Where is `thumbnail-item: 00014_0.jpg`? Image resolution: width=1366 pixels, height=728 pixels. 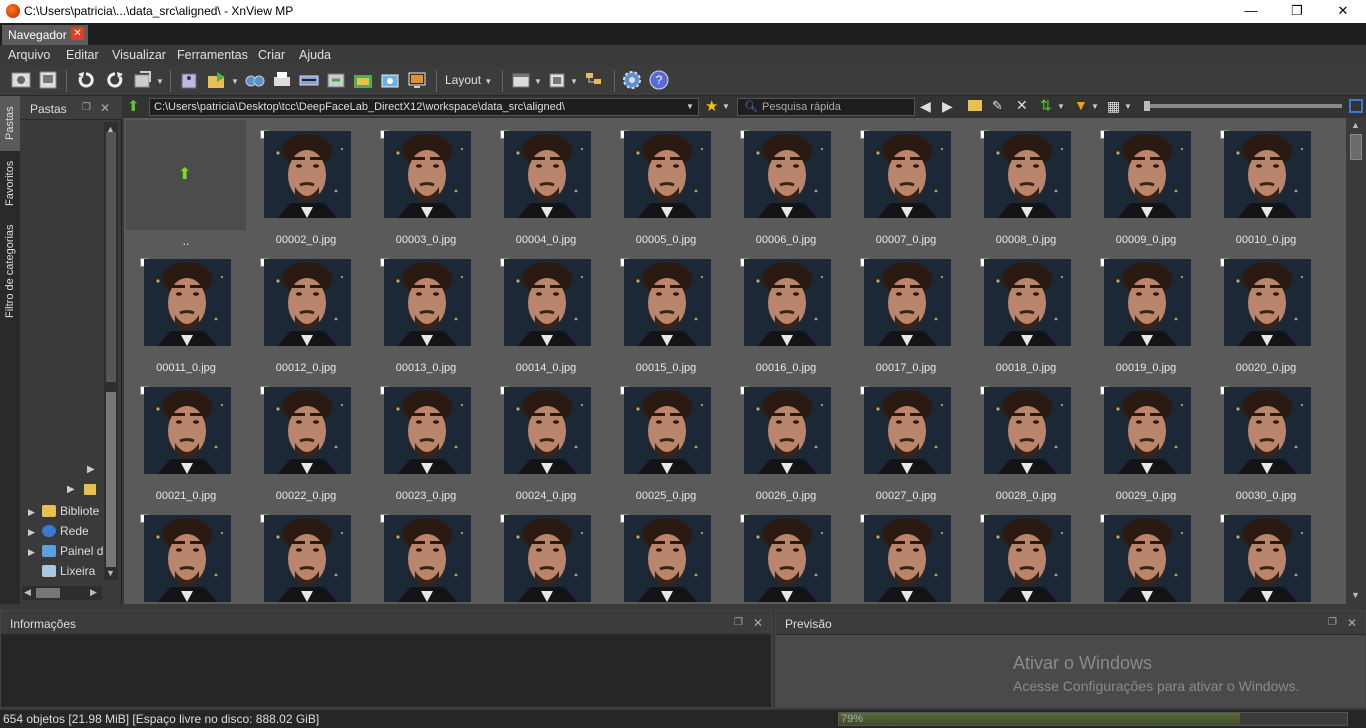
thumbnail-item: 00014_0.jpg is located at coordinates (546, 310).